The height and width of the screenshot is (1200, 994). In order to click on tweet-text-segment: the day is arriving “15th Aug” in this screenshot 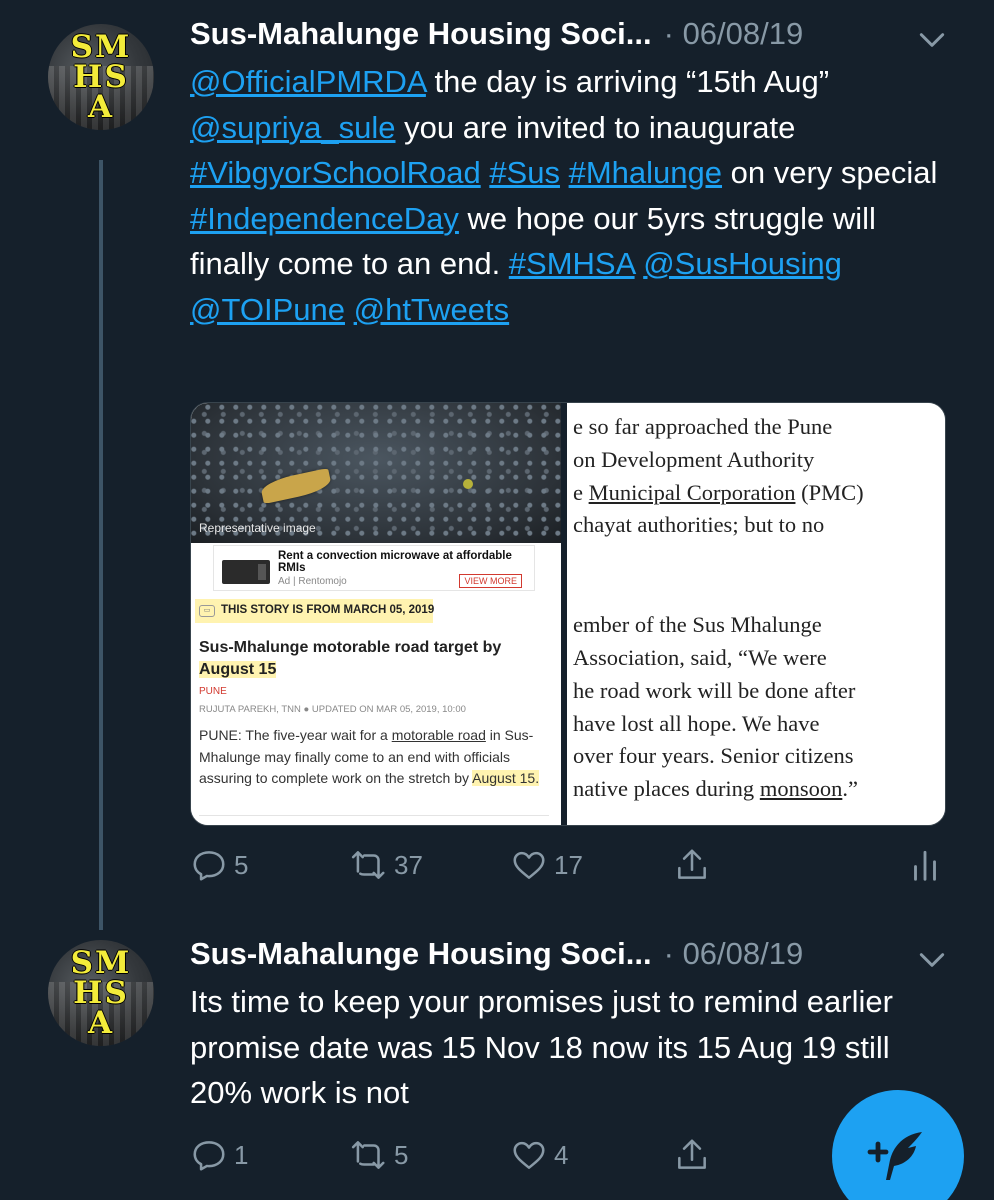, I will do `click(627, 81)`.